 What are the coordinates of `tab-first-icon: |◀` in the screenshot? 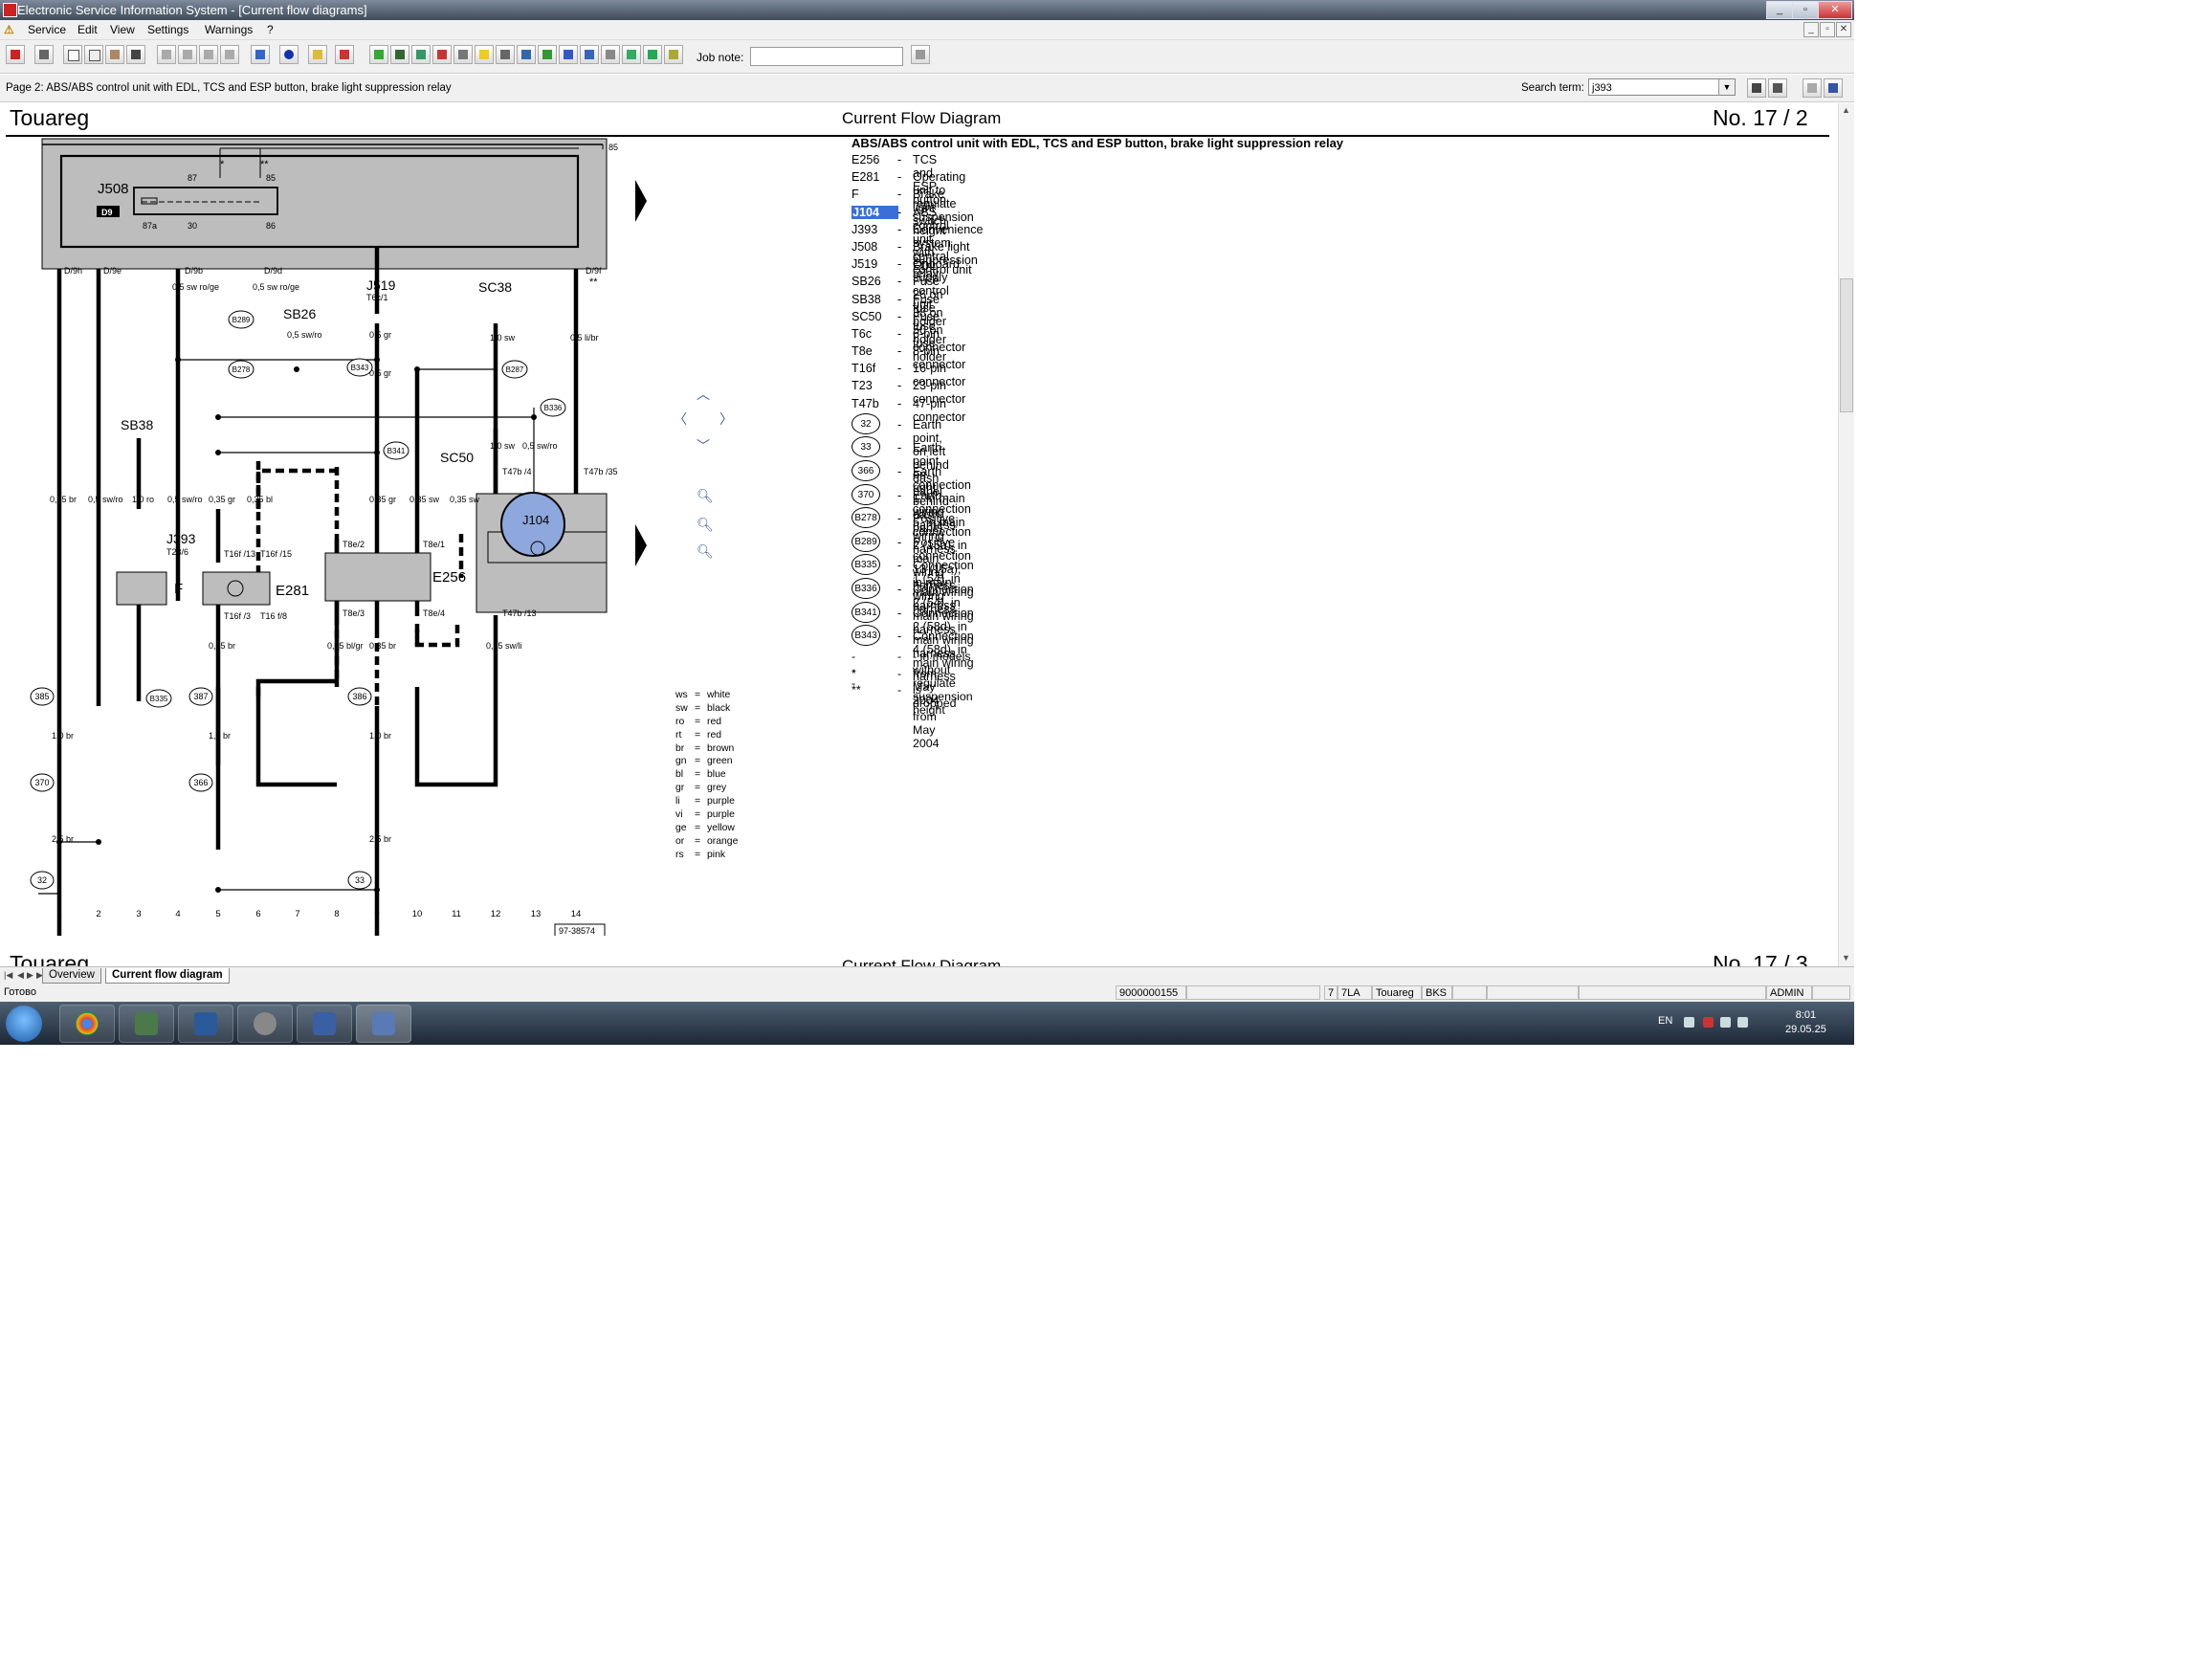 It's located at (8, 975).